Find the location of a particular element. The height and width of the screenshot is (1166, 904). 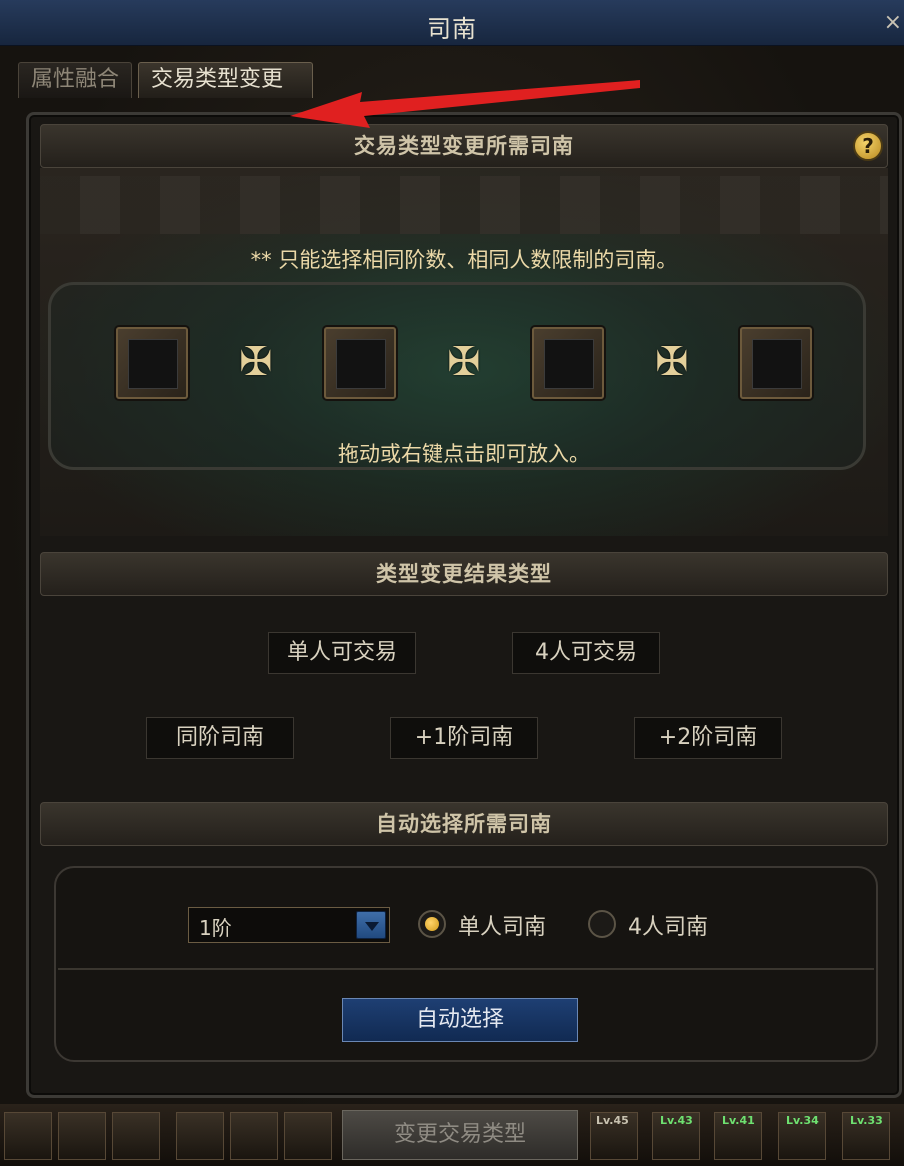

chevron-down-icon is located at coordinates (371, 925).